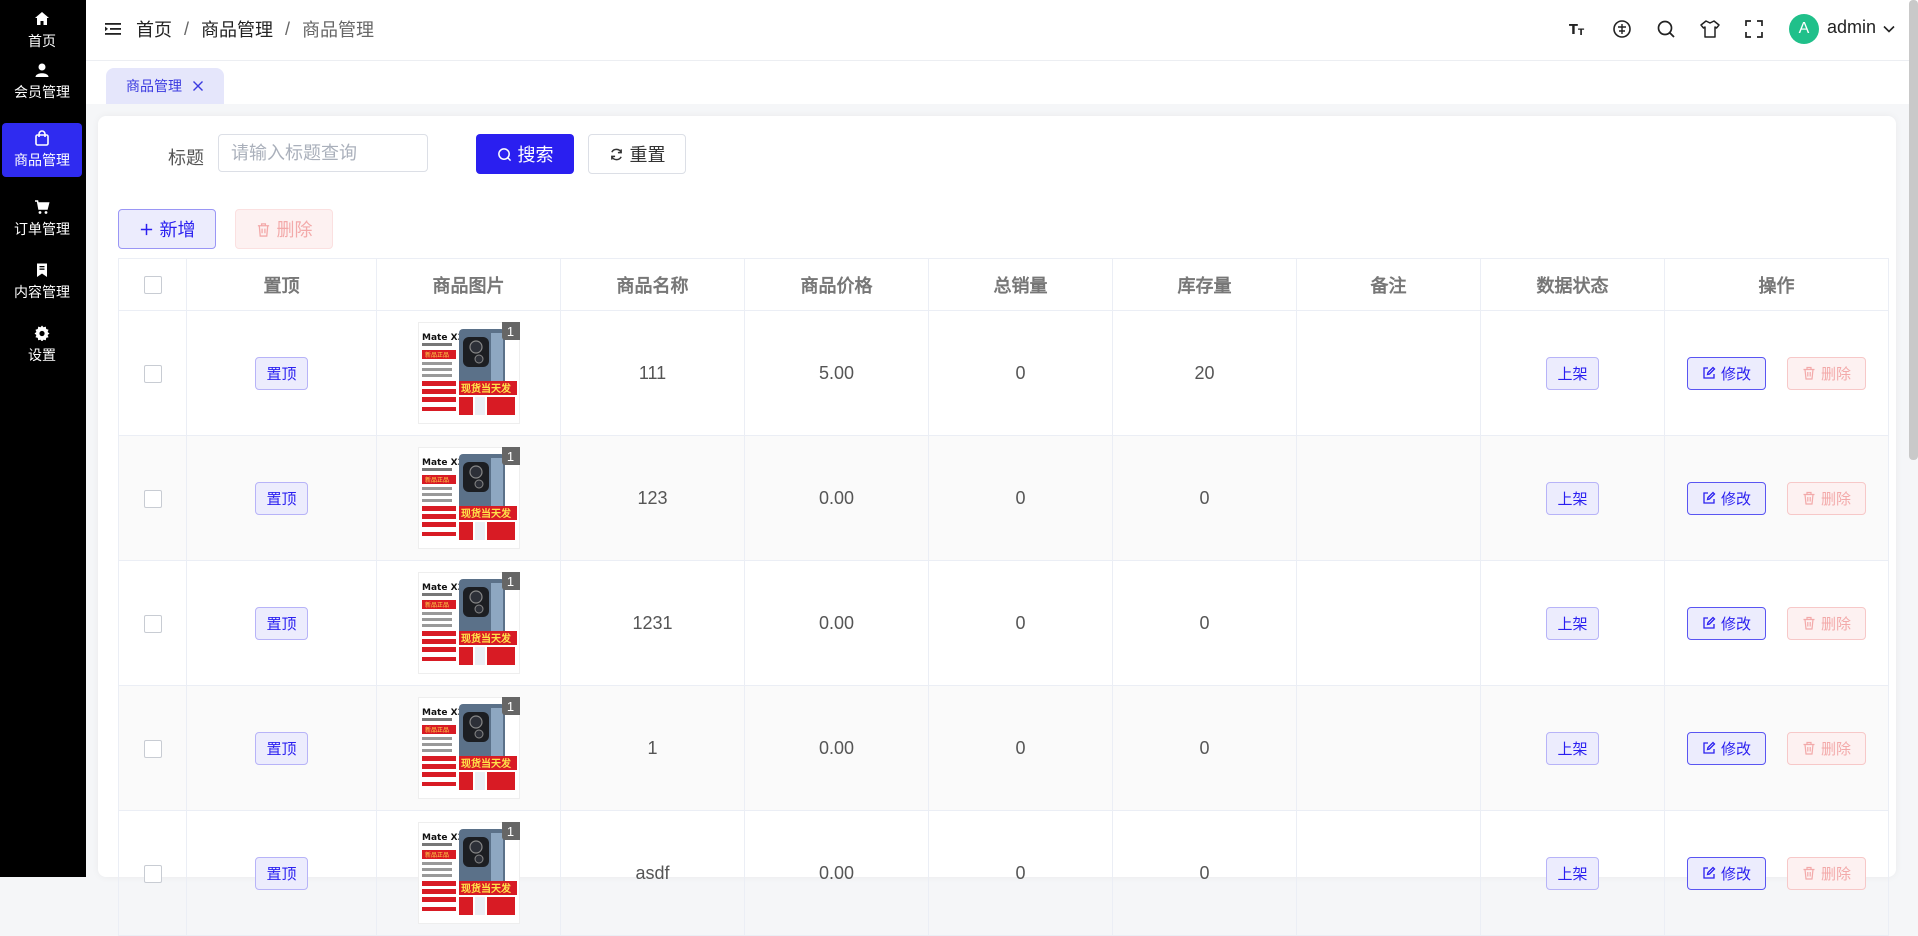 The height and width of the screenshot is (936, 1918). I want to click on reset-button: 重置, so click(637, 154).